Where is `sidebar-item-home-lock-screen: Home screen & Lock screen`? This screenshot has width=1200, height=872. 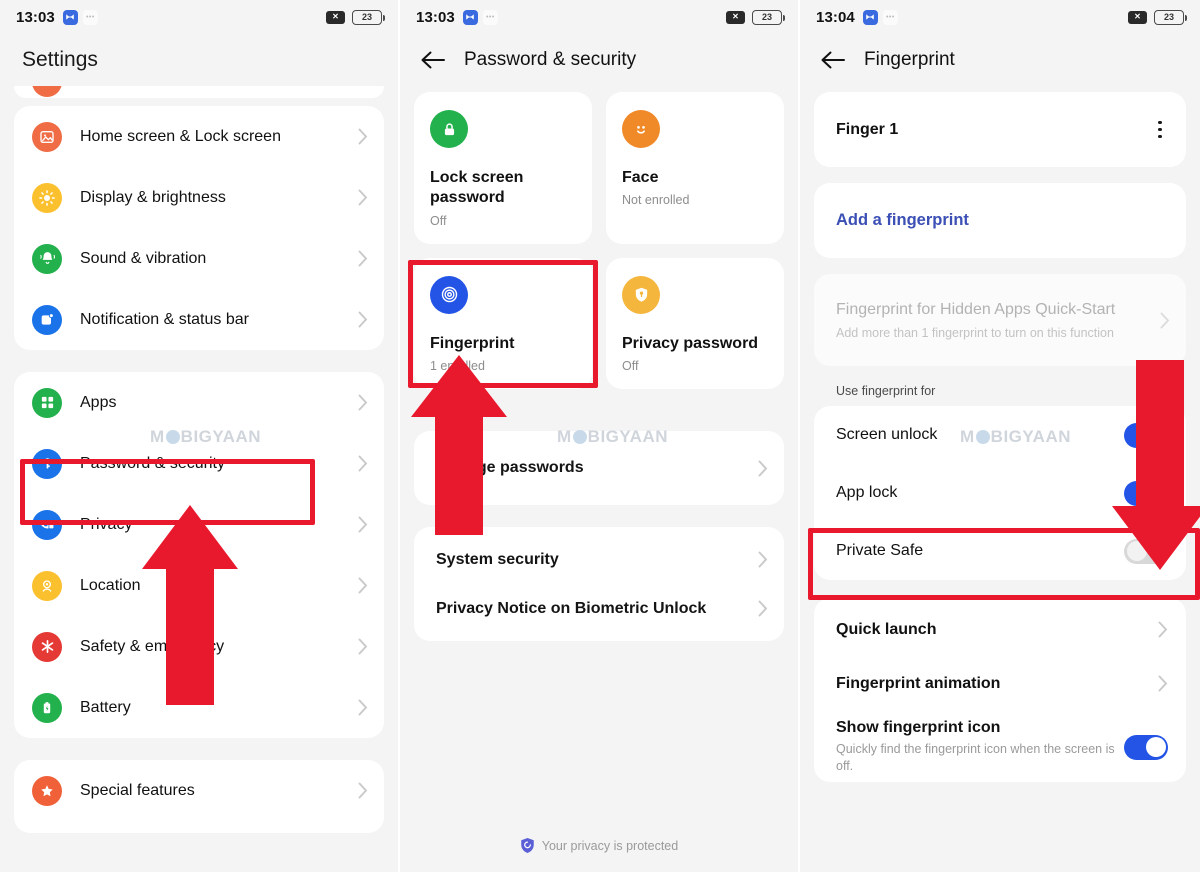
sidebar-item-home-lock-screen: Home screen & Lock screen is located at coordinates (199, 136).